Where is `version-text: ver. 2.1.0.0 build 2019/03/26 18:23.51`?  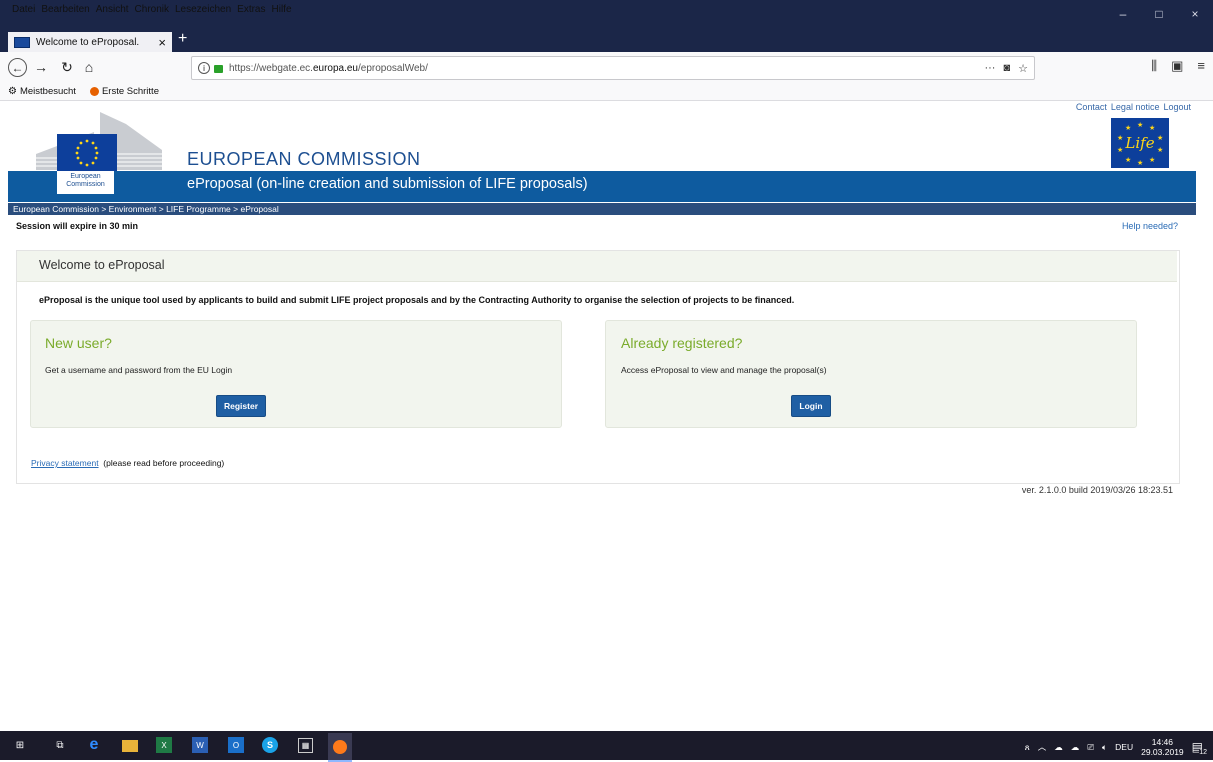 version-text: ver. 2.1.0.0 build 2019/03/26 18:23.51 is located at coordinates (1097, 490).